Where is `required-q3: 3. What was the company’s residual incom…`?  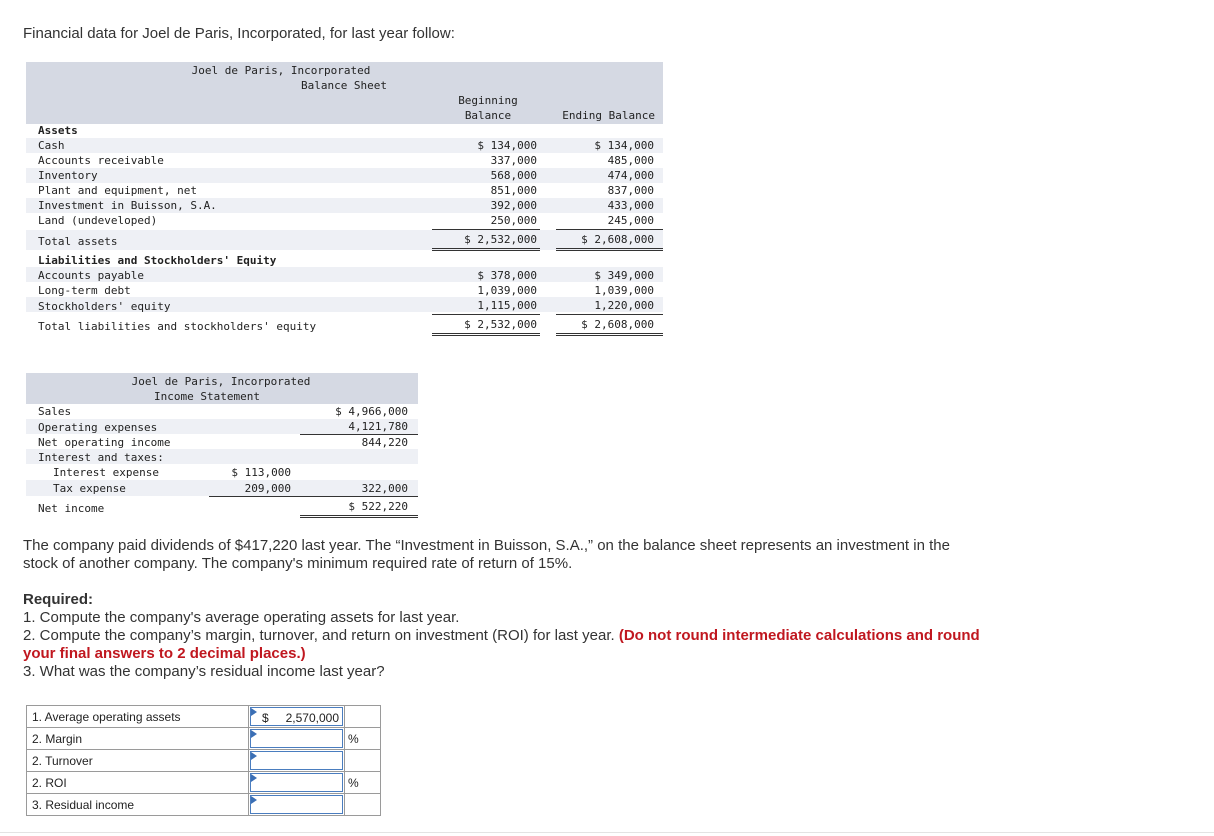
required-q3: 3. What was the company’s residual incom… is located at coordinates (204, 671).